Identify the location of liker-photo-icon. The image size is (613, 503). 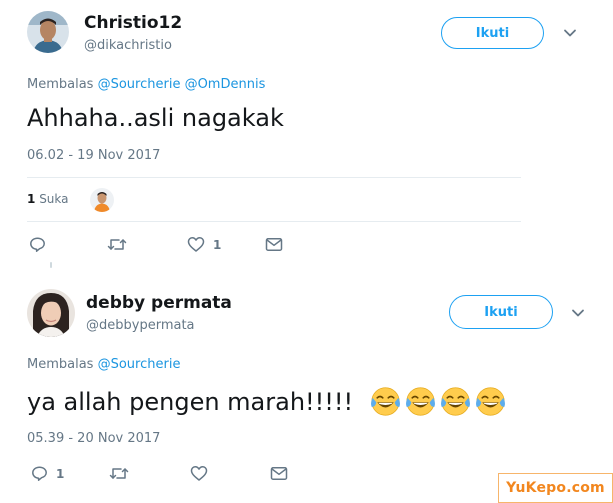
(102, 200).